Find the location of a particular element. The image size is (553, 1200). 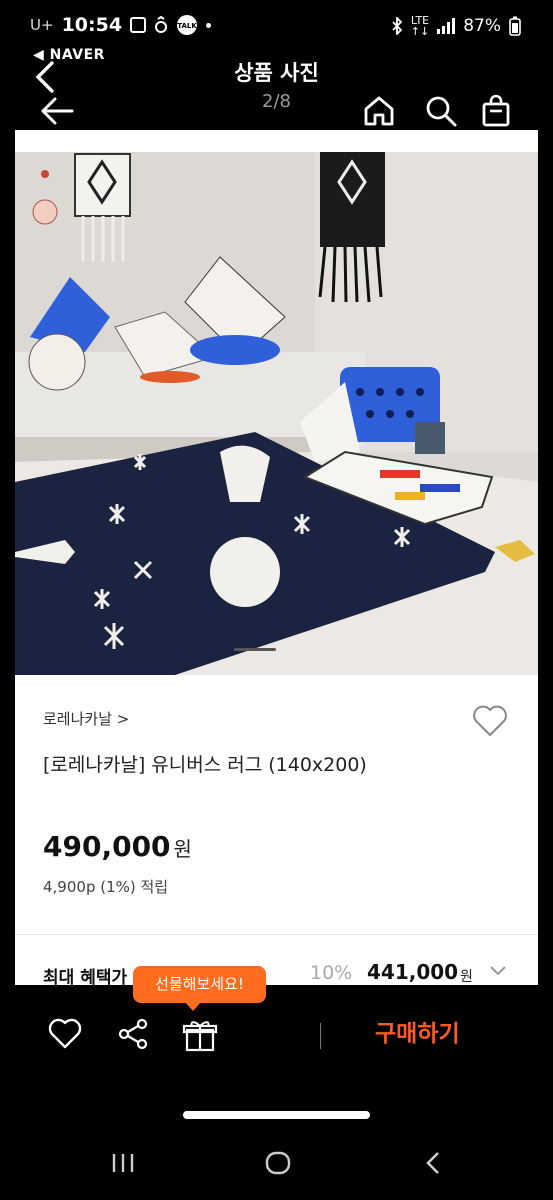

price-currency: 원 is located at coordinates (182, 849).